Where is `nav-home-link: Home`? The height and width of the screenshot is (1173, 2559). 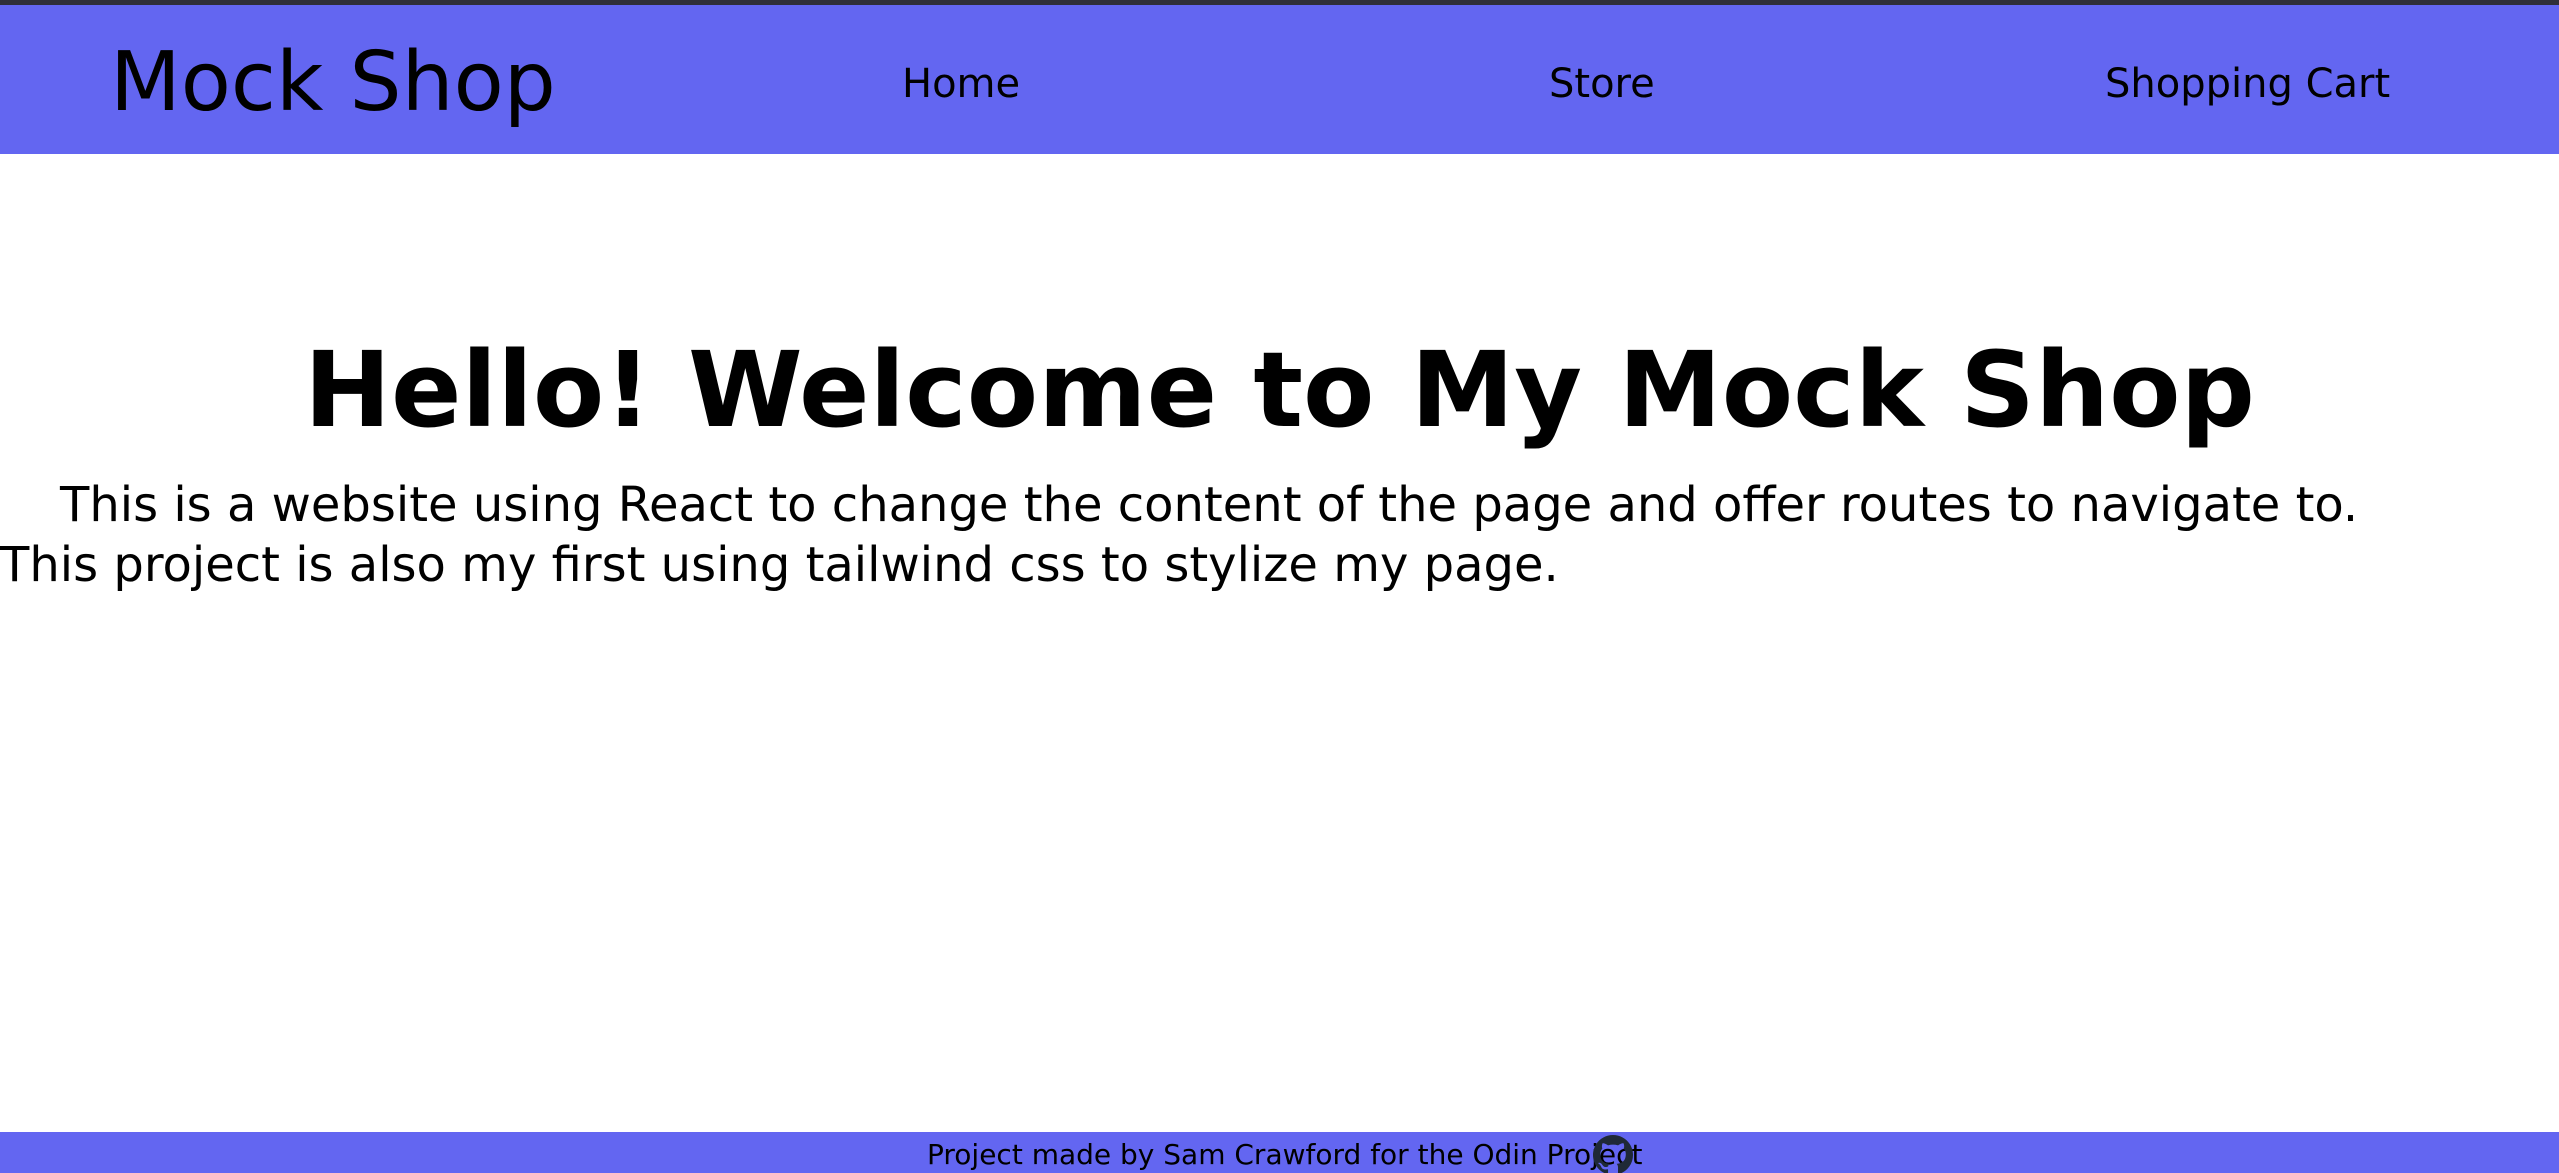 nav-home-link: Home is located at coordinates (961, 84).